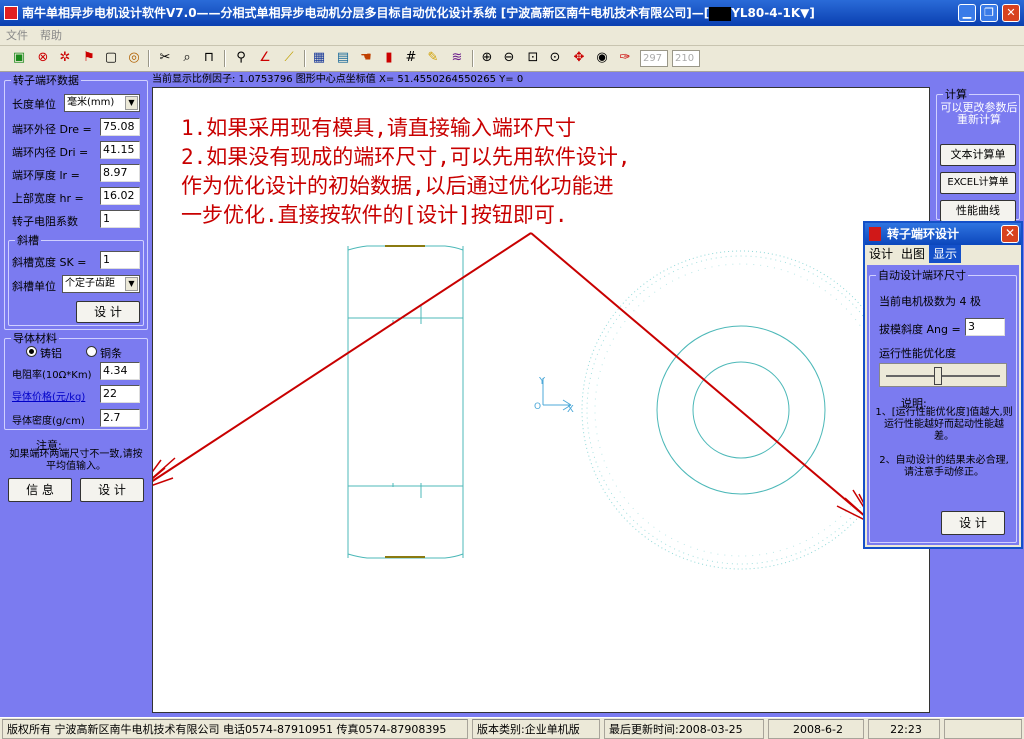 Image resolution: width=1024 pixels, height=739 pixels. I want to click on conductor-price-input: 22, so click(120, 394).